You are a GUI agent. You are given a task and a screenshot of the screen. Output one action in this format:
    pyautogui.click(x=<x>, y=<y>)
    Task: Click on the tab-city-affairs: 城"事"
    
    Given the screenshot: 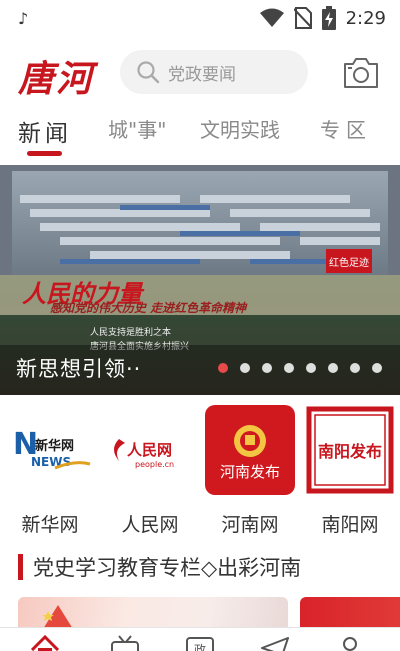 What is the action you would take?
    pyautogui.click(x=137, y=128)
    